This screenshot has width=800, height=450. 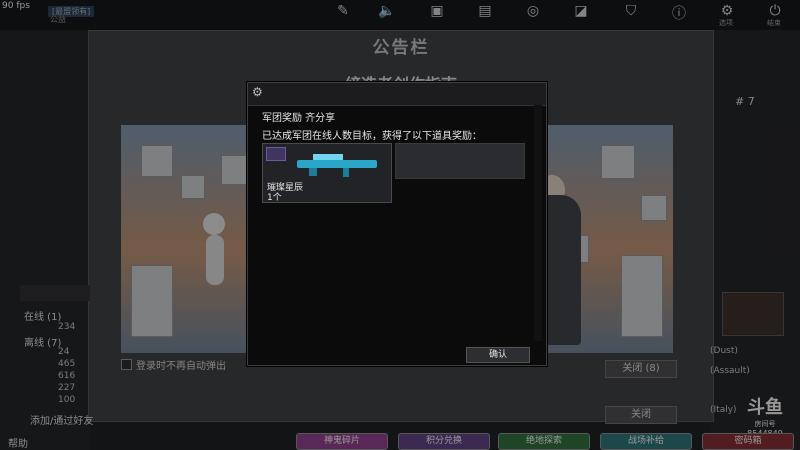 I want to click on confirm-button: 确认, so click(x=498, y=355).